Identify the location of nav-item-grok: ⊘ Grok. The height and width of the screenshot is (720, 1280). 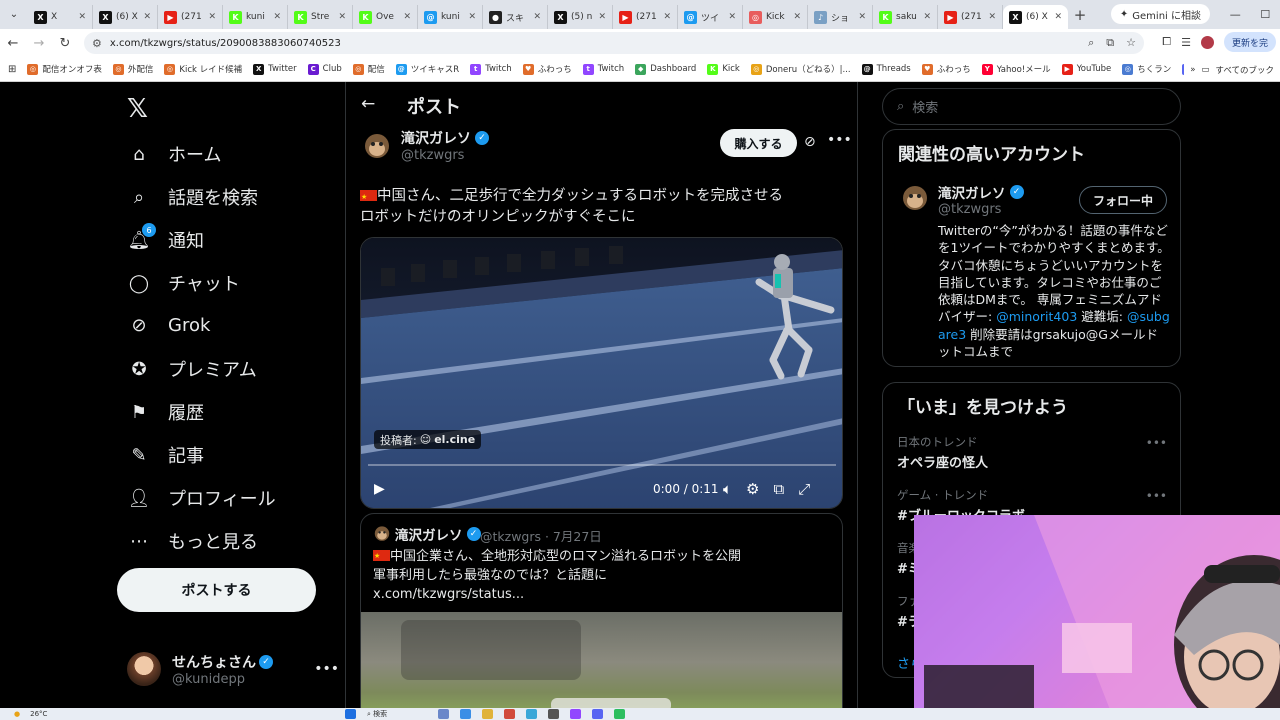
(168, 325).